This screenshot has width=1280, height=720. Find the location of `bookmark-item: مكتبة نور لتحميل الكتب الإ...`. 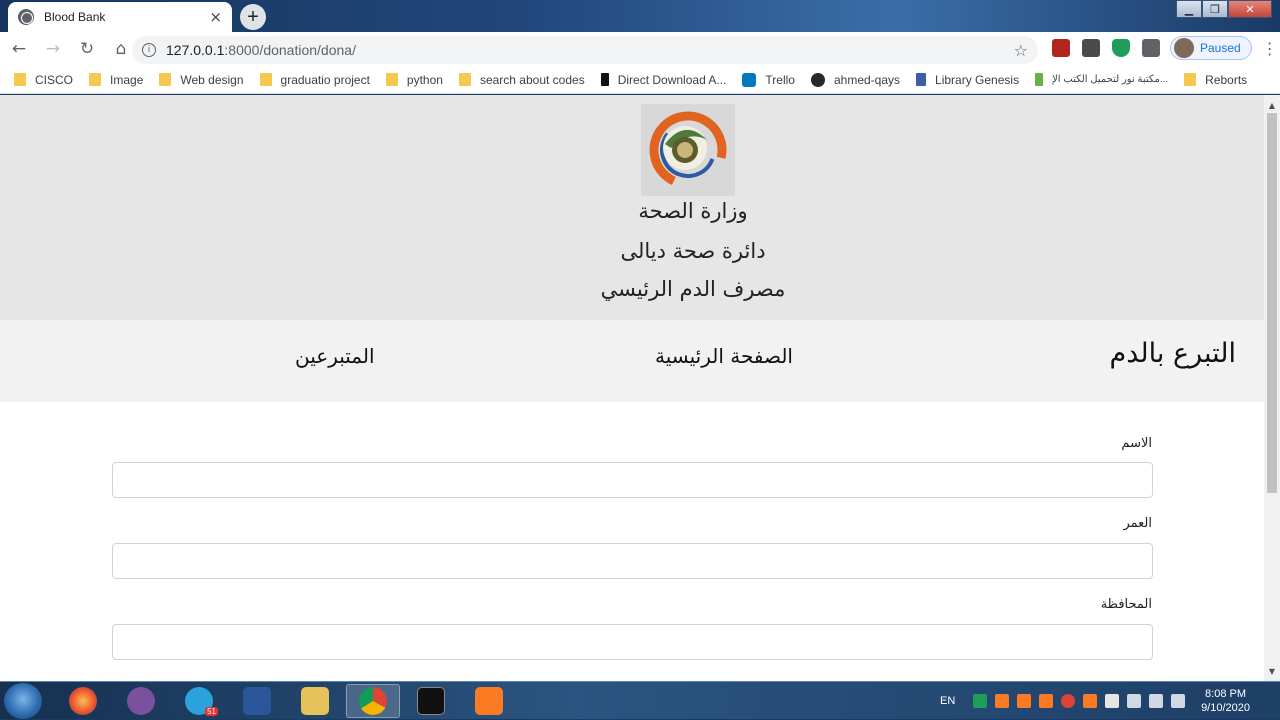

bookmark-item: مكتبة نور لتحميل الكتب الإ... is located at coordinates (1101, 79).